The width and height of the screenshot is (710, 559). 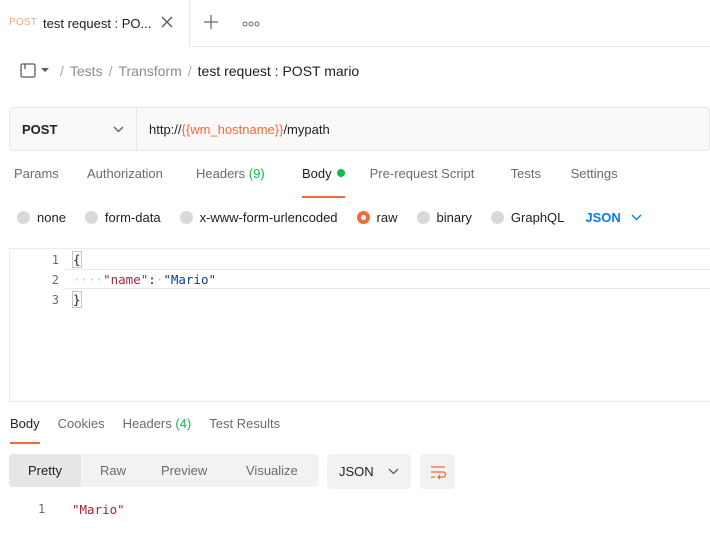 I want to click on response-format-value: JSON, so click(x=356, y=471).